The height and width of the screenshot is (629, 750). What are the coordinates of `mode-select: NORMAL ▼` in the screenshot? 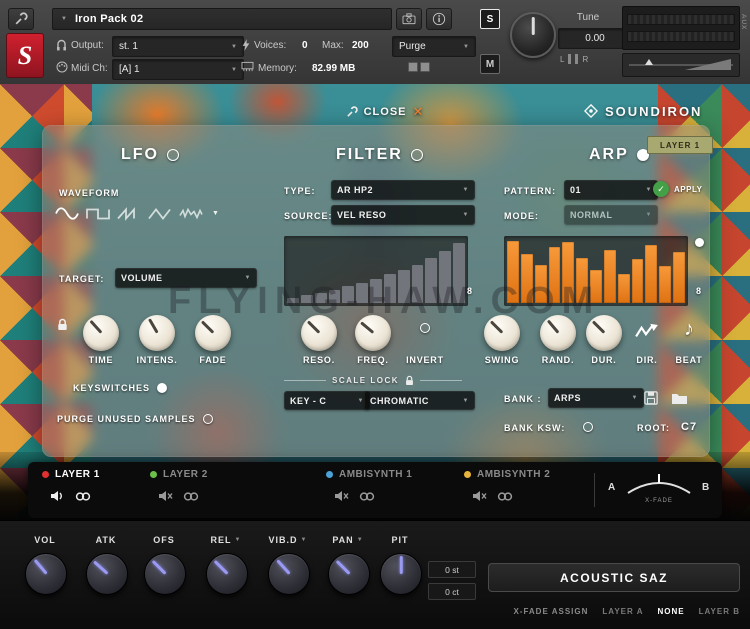 It's located at (611, 215).